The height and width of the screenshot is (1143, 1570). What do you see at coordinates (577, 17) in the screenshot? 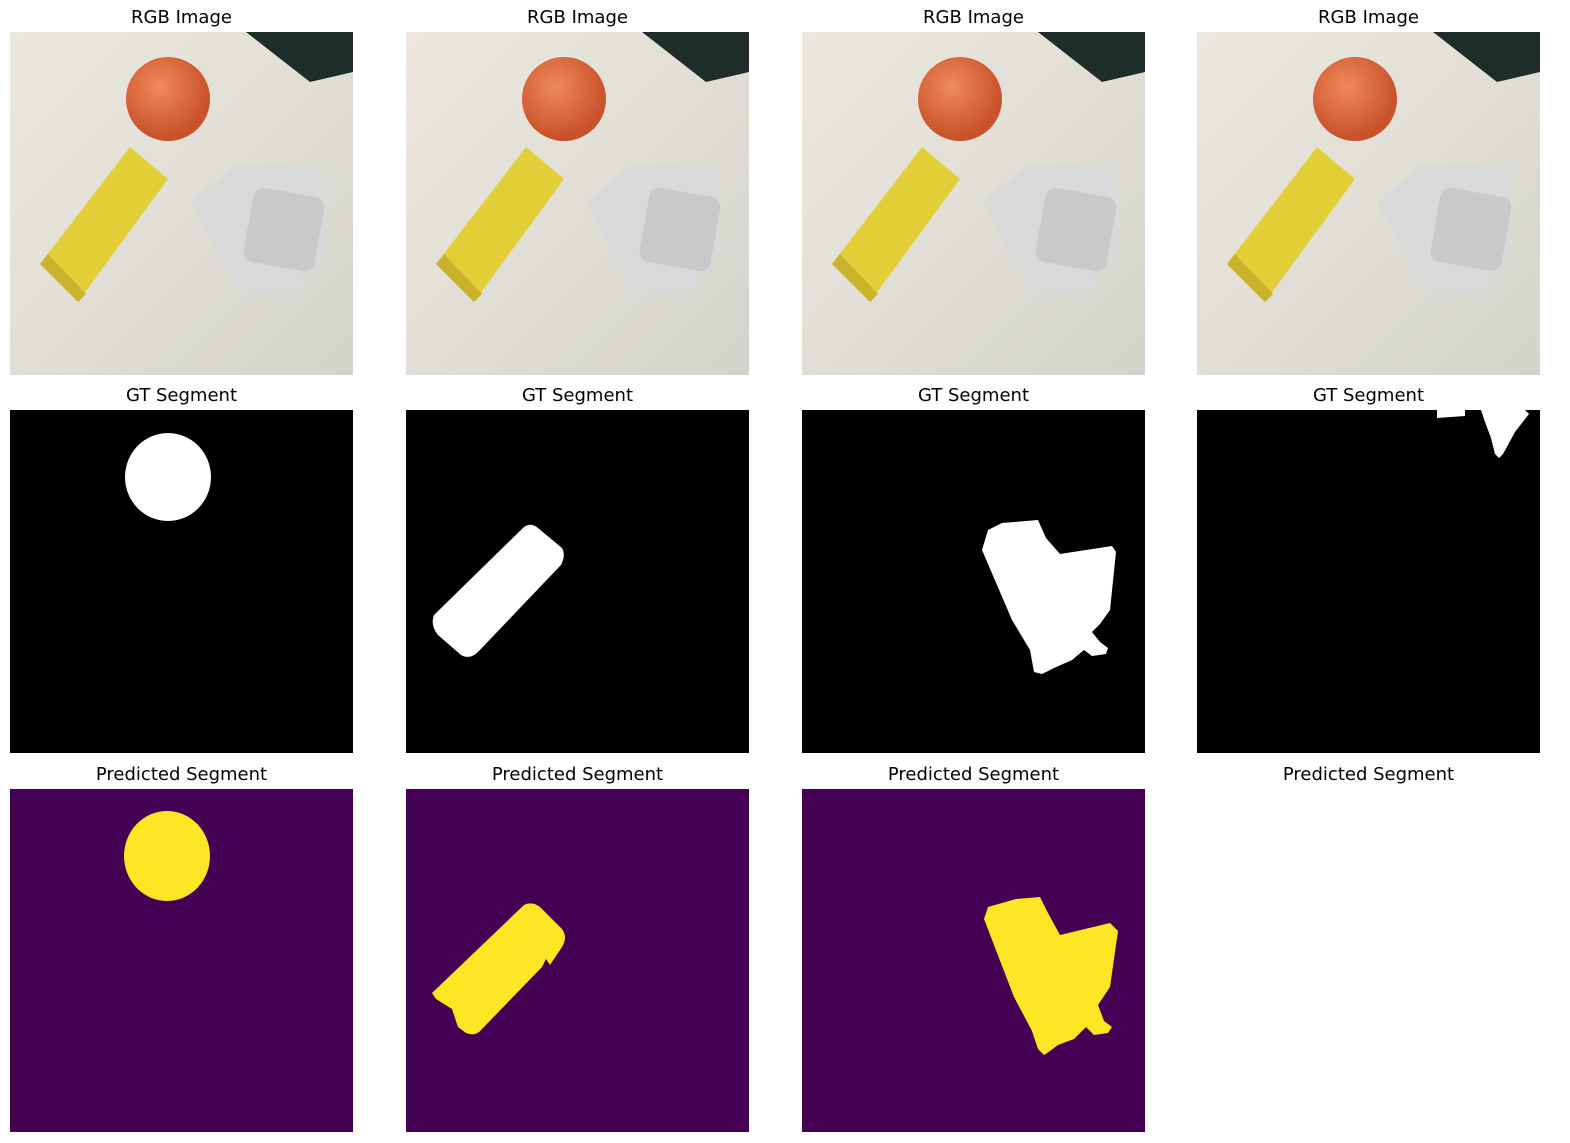
I see `rgb-image-title-2: RGB Image` at bounding box center [577, 17].